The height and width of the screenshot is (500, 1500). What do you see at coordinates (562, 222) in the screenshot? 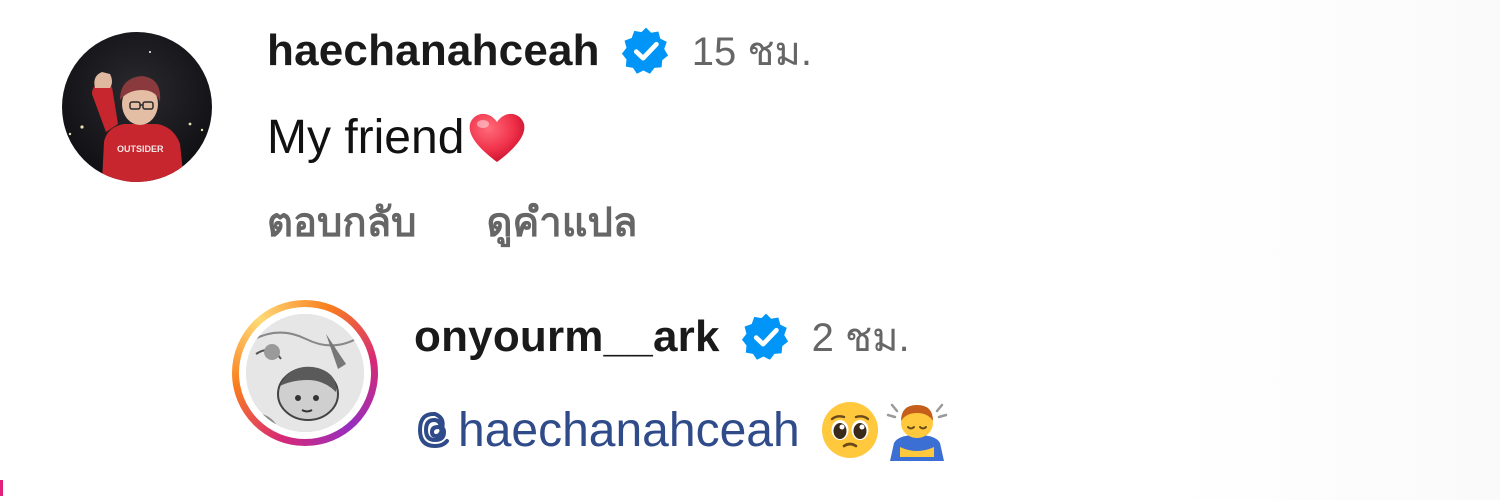
I see `see-translation-button: ดูคำแปล` at bounding box center [562, 222].